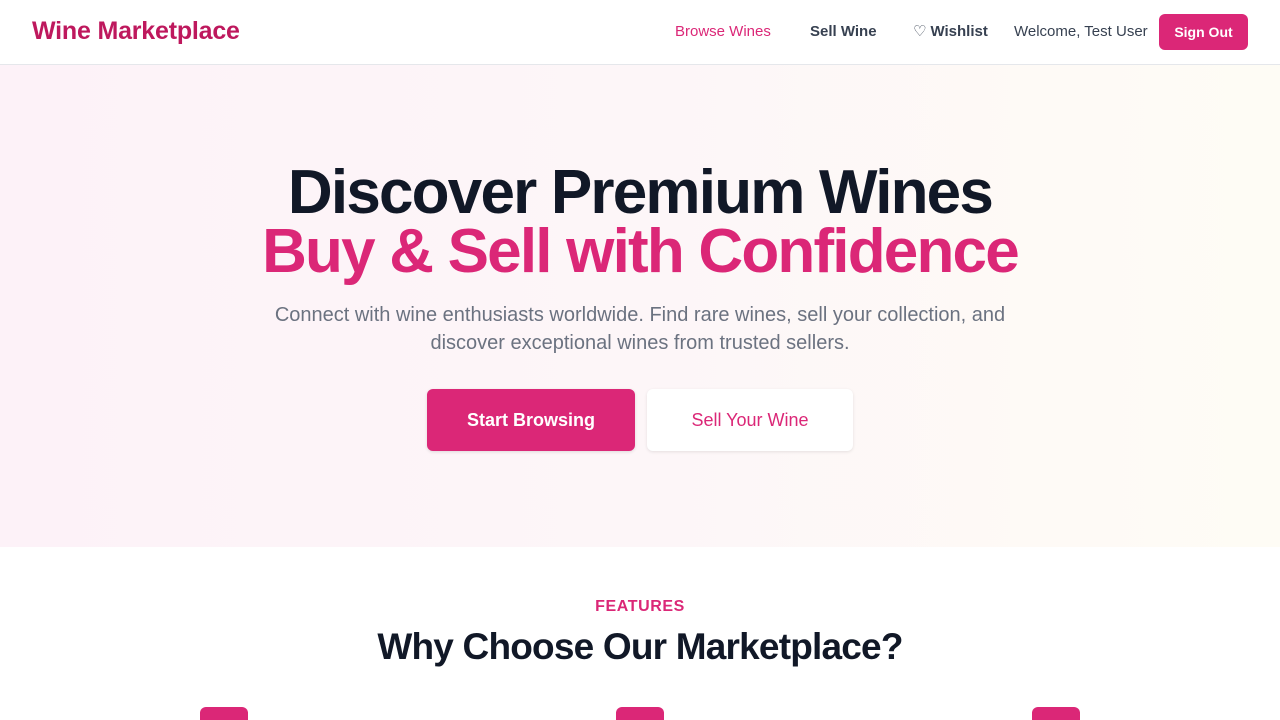 Image resolution: width=1280 pixels, height=720 pixels. What do you see at coordinates (640, 606) in the screenshot?
I see `features-eyebrow: FEATURES` at bounding box center [640, 606].